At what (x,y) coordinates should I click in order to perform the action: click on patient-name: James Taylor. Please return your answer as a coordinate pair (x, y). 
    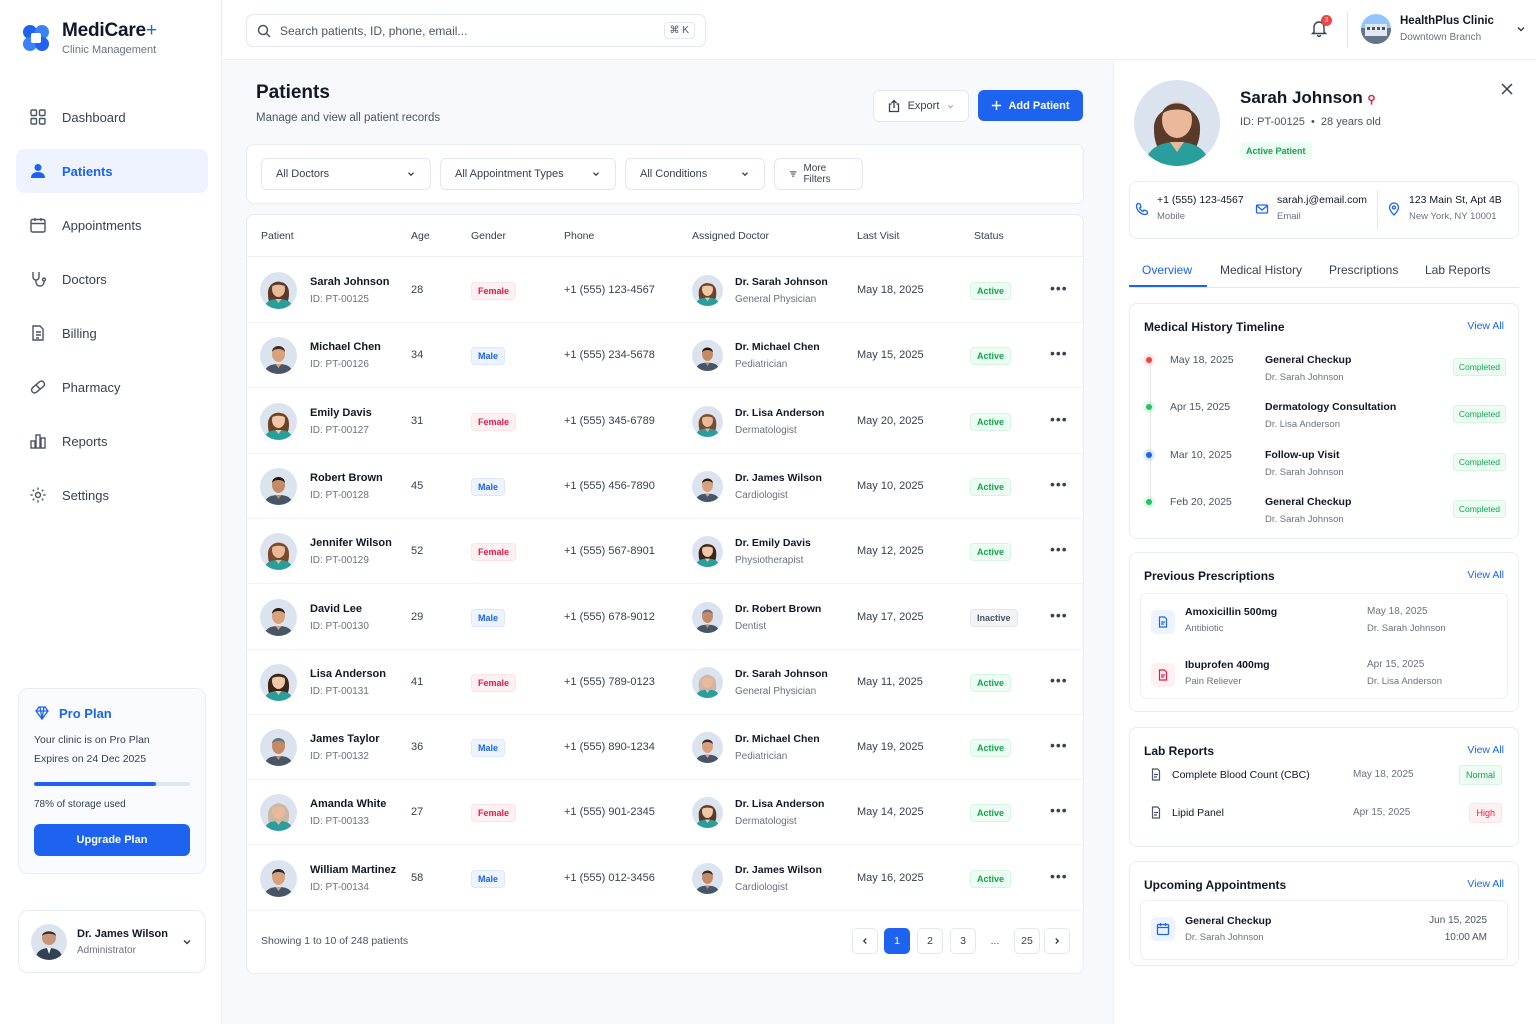
    Looking at the image, I should click on (345, 739).